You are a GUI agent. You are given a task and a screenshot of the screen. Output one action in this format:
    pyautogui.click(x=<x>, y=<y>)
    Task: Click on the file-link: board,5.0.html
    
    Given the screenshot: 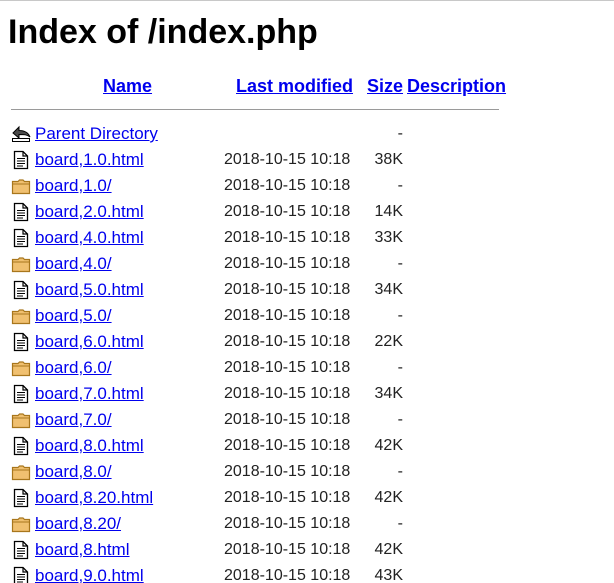 What is the action you would take?
    pyautogui.click(x=89, y=290)
    